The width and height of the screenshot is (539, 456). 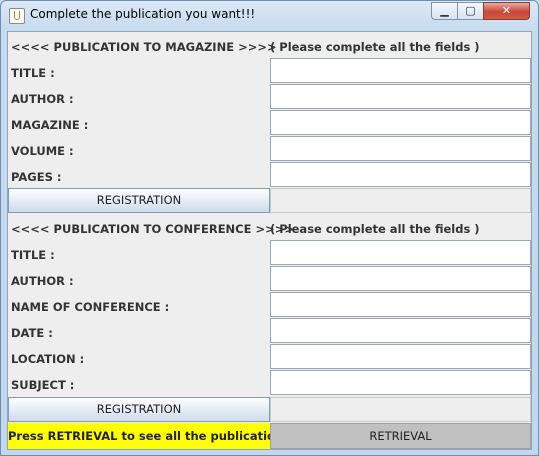 I want to click on conference-name-input, so click(x=400, y=304).